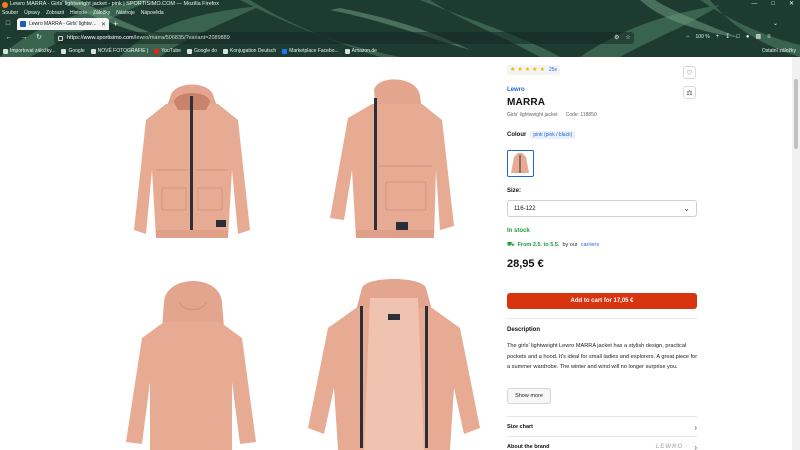 The height and width of the screenshot is (450, 800). What do you see at coordinates (754, 4) in the screenshot?
I see `minimize-icon: —` at bounding box center [754, 4].